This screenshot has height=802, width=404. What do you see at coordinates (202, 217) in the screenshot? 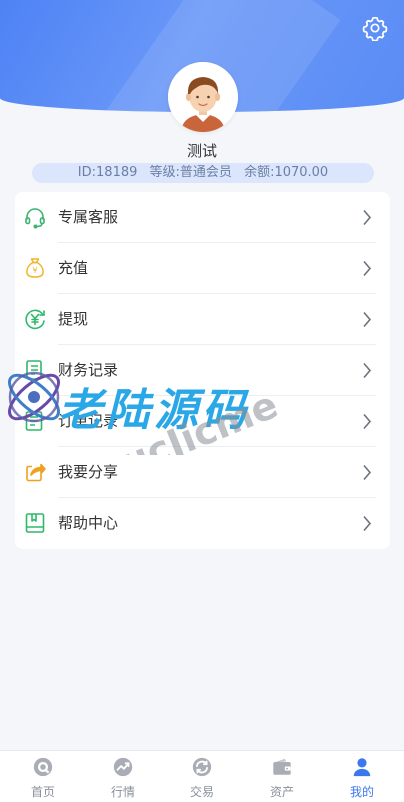
I see `menu-item-customer-service: 专属客服` at bounding box center [202, 217].